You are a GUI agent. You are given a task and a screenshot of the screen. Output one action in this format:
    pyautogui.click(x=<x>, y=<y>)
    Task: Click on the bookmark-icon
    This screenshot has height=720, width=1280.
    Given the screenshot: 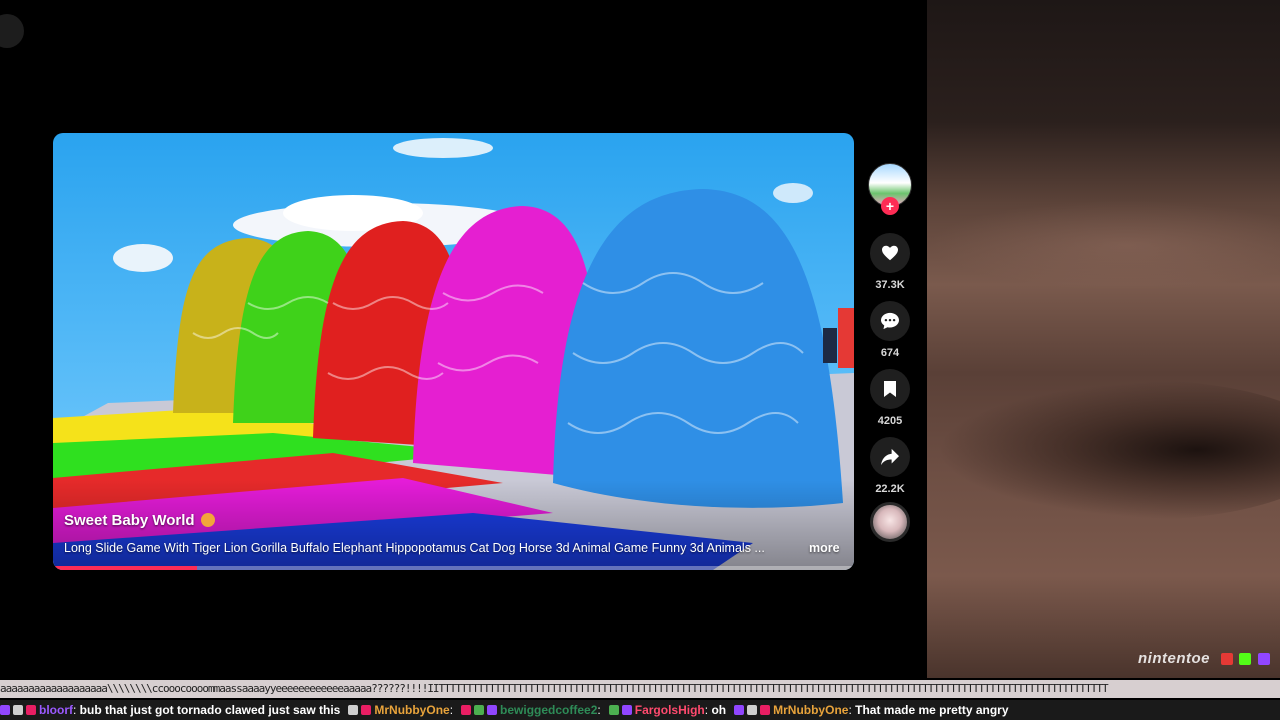 What is the action you would take?
    pyautogui.click(x=890, y=389)
    